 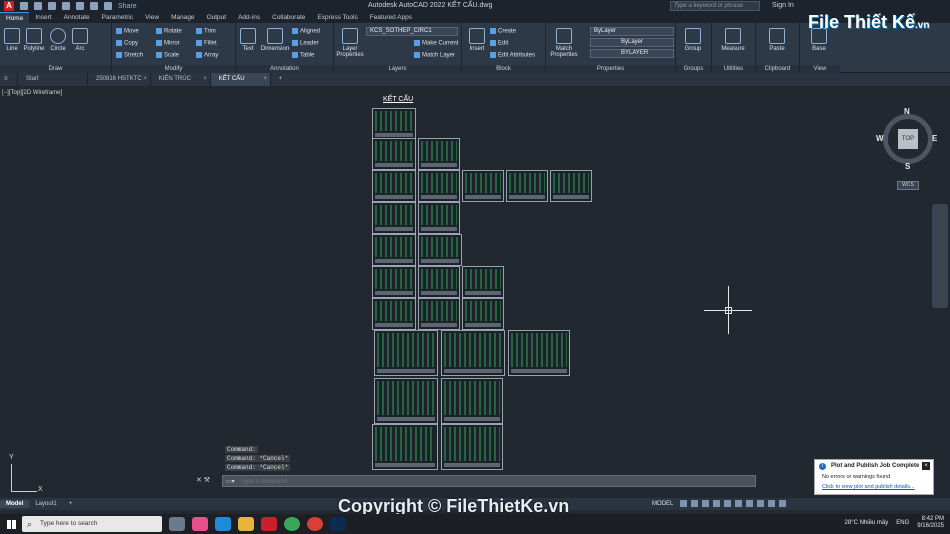 What do you see at coordinates (66, 6) in the screenshot?
I see `save-as-icon` at bounding box center [66, 6].